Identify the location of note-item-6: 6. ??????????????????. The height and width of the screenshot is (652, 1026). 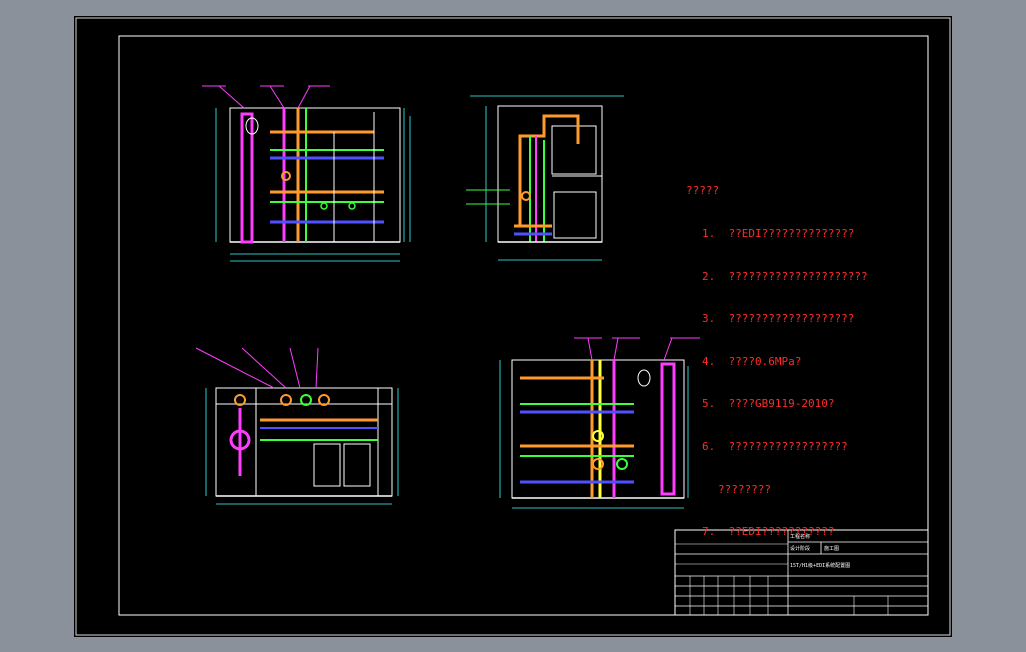
(775, 447).